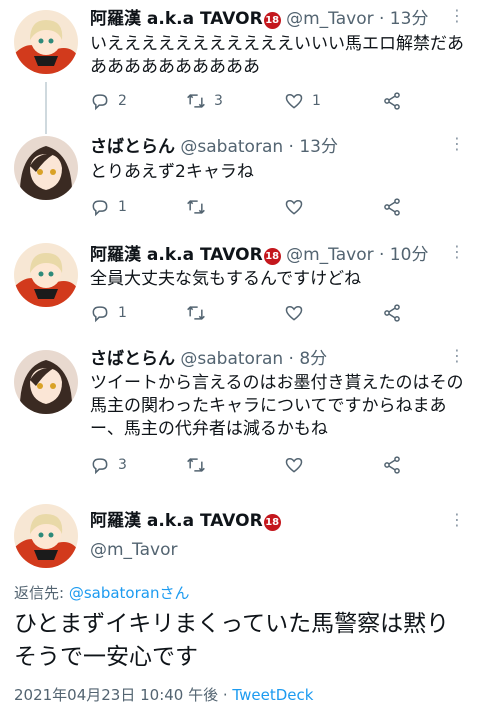  Describe the element at coordinates (250, 465) in the screenshot. I see `action-bar: 3` at that location.